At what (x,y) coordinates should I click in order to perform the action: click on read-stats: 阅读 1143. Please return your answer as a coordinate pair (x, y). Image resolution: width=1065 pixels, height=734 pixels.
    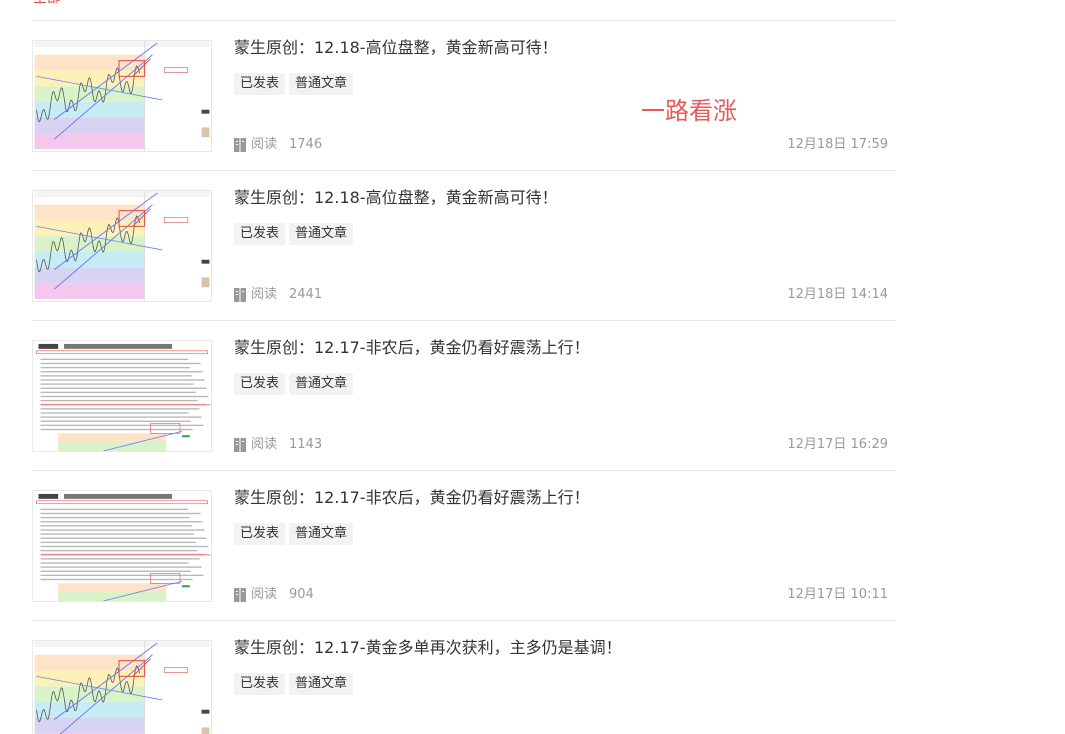
    Looking at the image, I should click on (278, 445).